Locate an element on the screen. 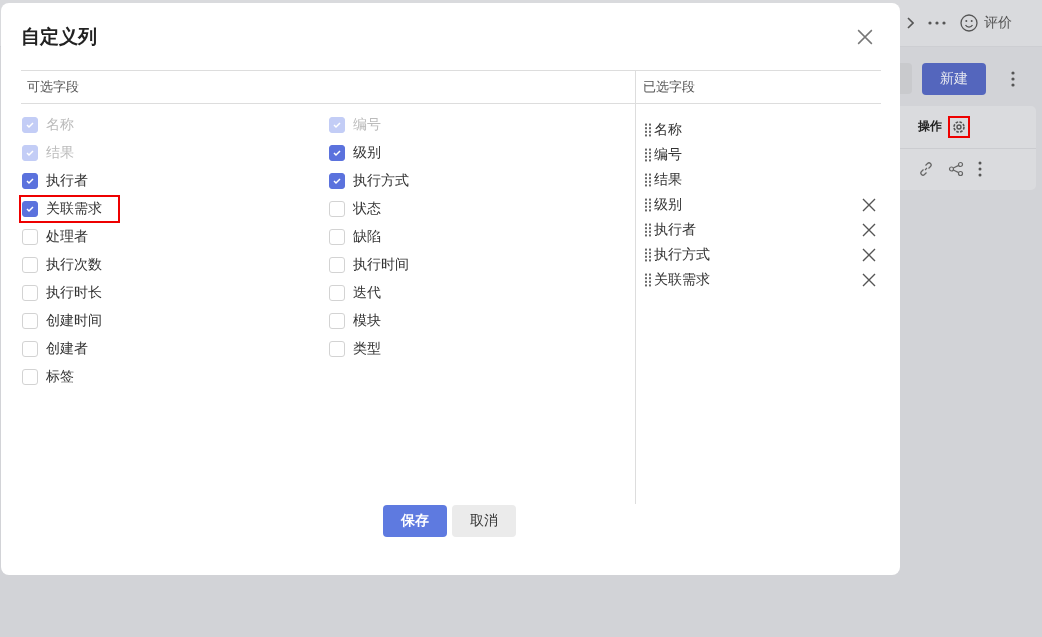  checkbox-label: 状态 is located at coordinates (367, 209).